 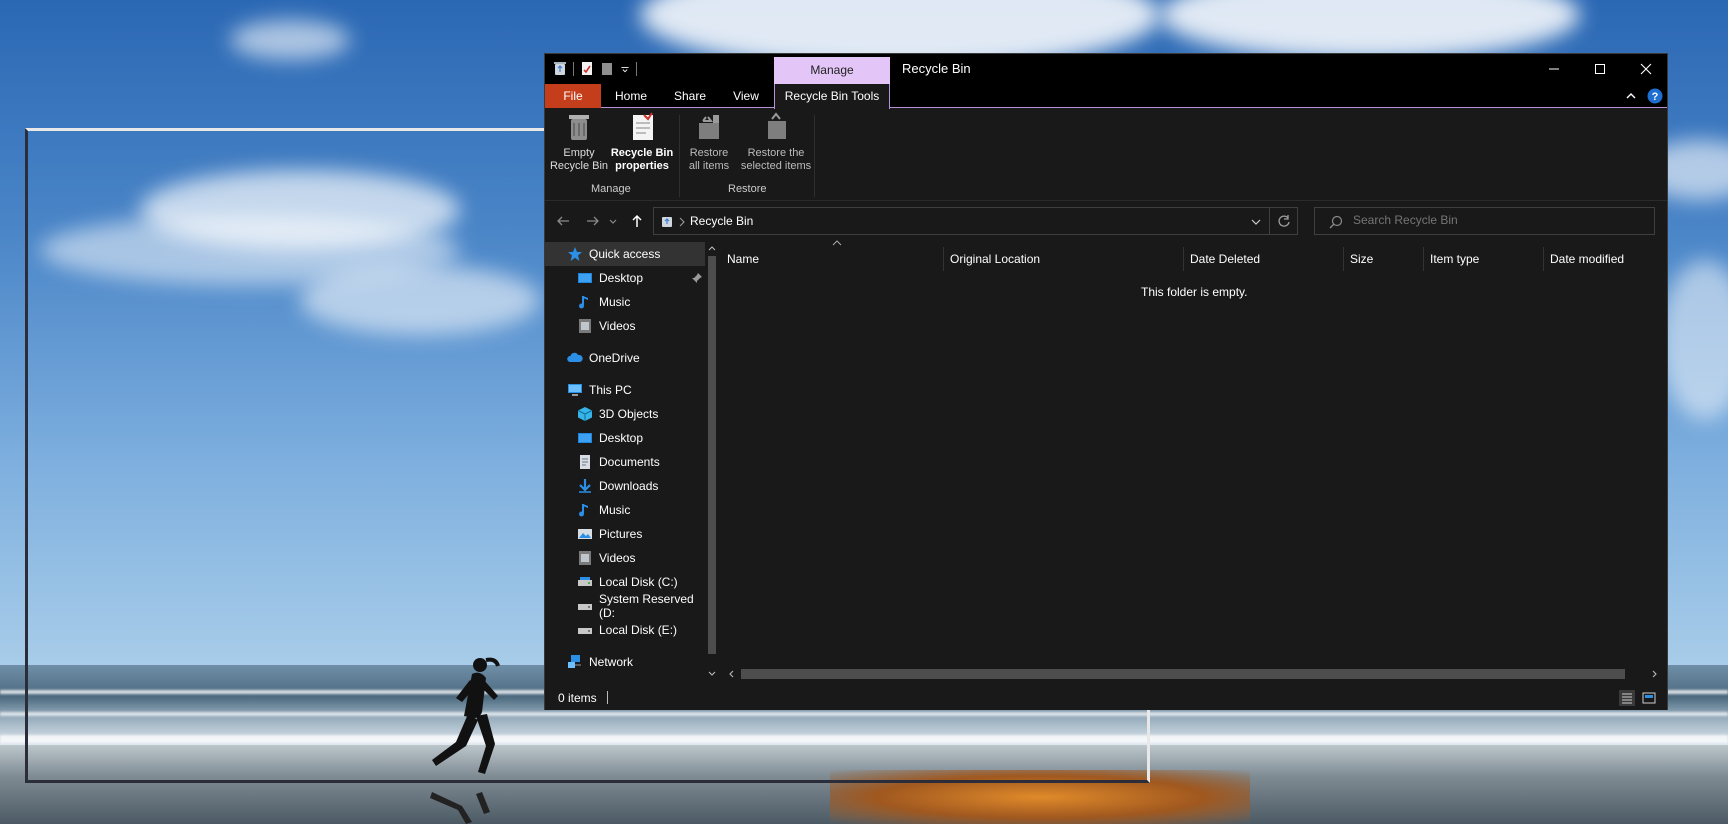 I want to click on nav-item-local-disk-e: Local Disk (E:), so click(x=625, y=630).